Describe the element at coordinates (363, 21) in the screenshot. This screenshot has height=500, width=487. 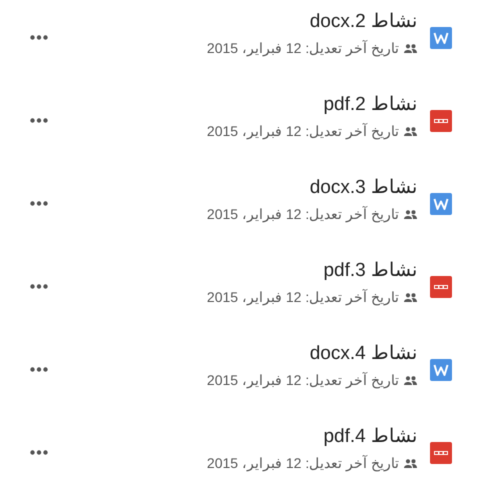
I see `file-name: نشاط 2.docx` at that location.